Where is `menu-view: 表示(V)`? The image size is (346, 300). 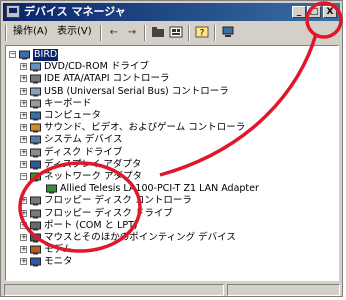 menu-view: 表示(V) is located at coordinates (74, 32).